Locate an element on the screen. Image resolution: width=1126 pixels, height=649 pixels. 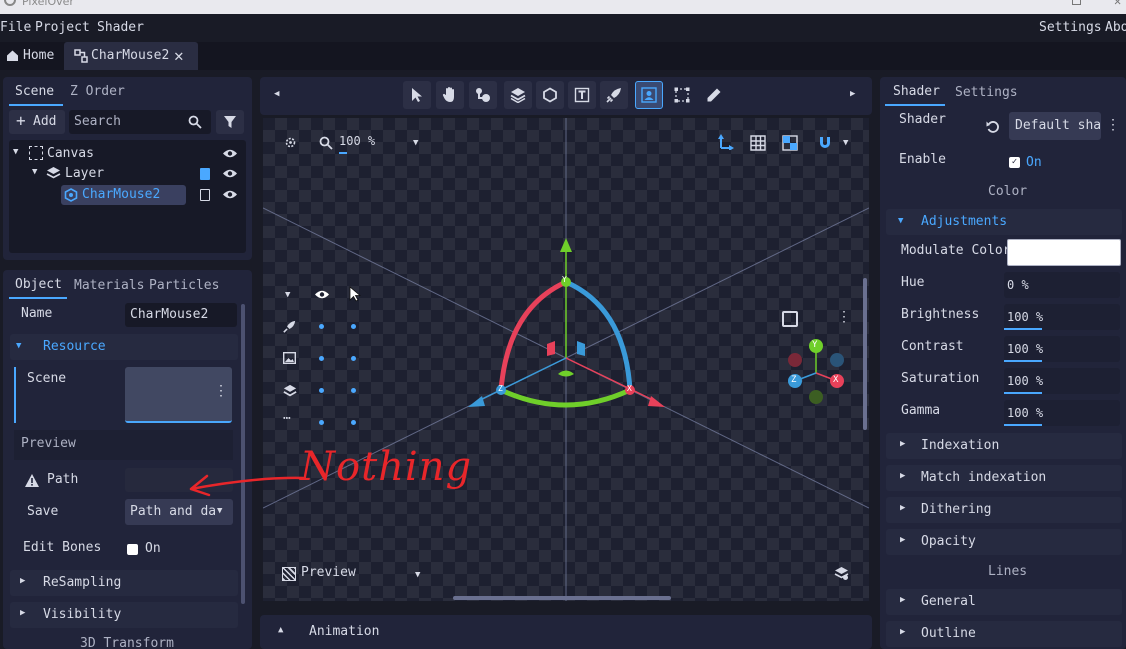
checker-icon is located at coordinates (790, 143).